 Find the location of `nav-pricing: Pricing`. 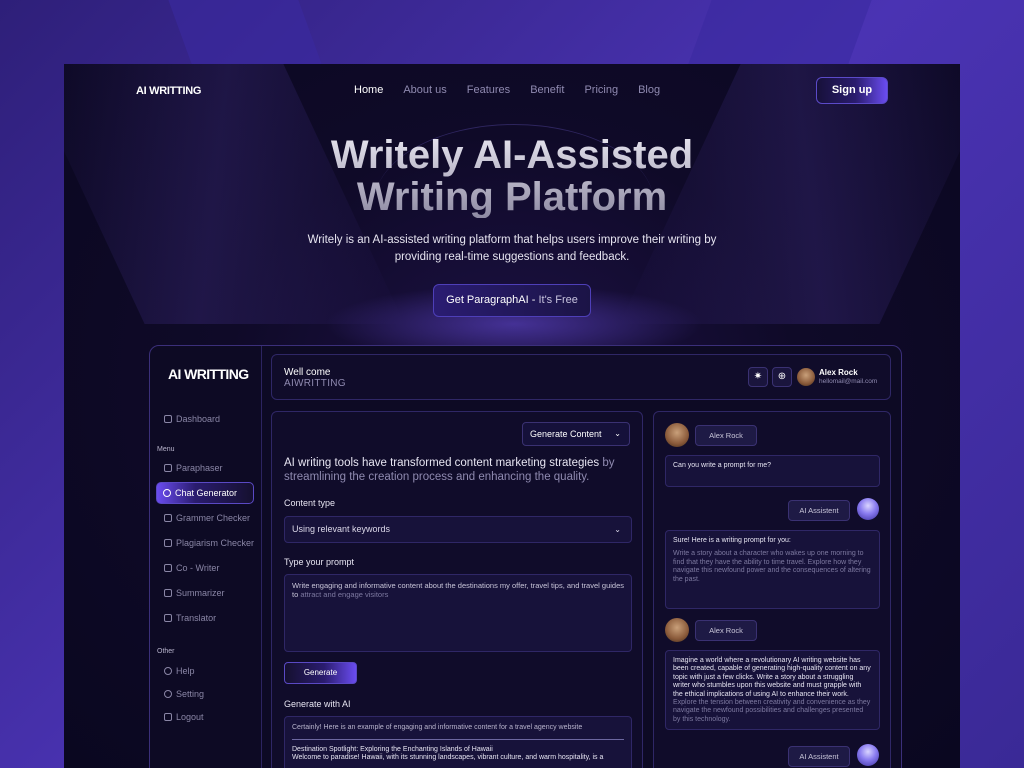

nav-pricing: Pricing is located at coordinates (601, 90).